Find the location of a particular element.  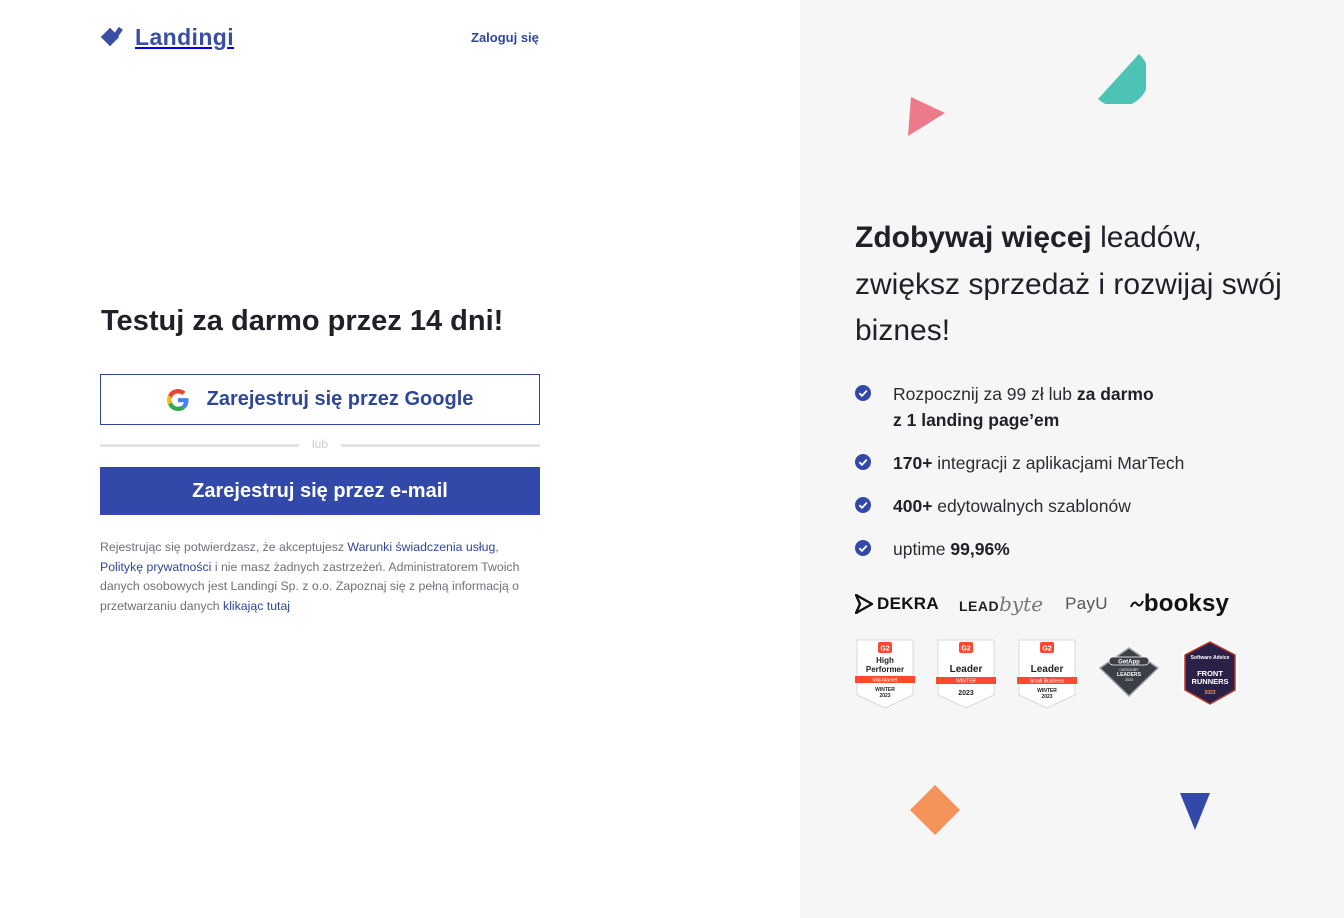

benefit-text: Rozpocznij za 99 zł lub is located at coordinates (985, 394).